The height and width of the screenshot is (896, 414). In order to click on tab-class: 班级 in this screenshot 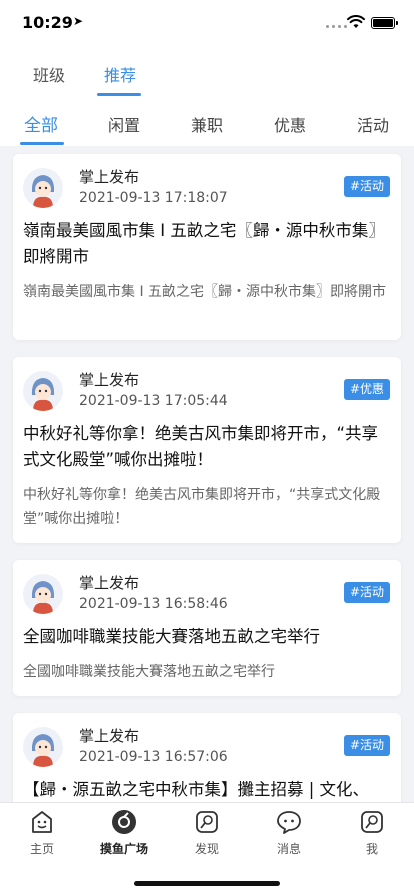, I will do `click(49, 74)`.